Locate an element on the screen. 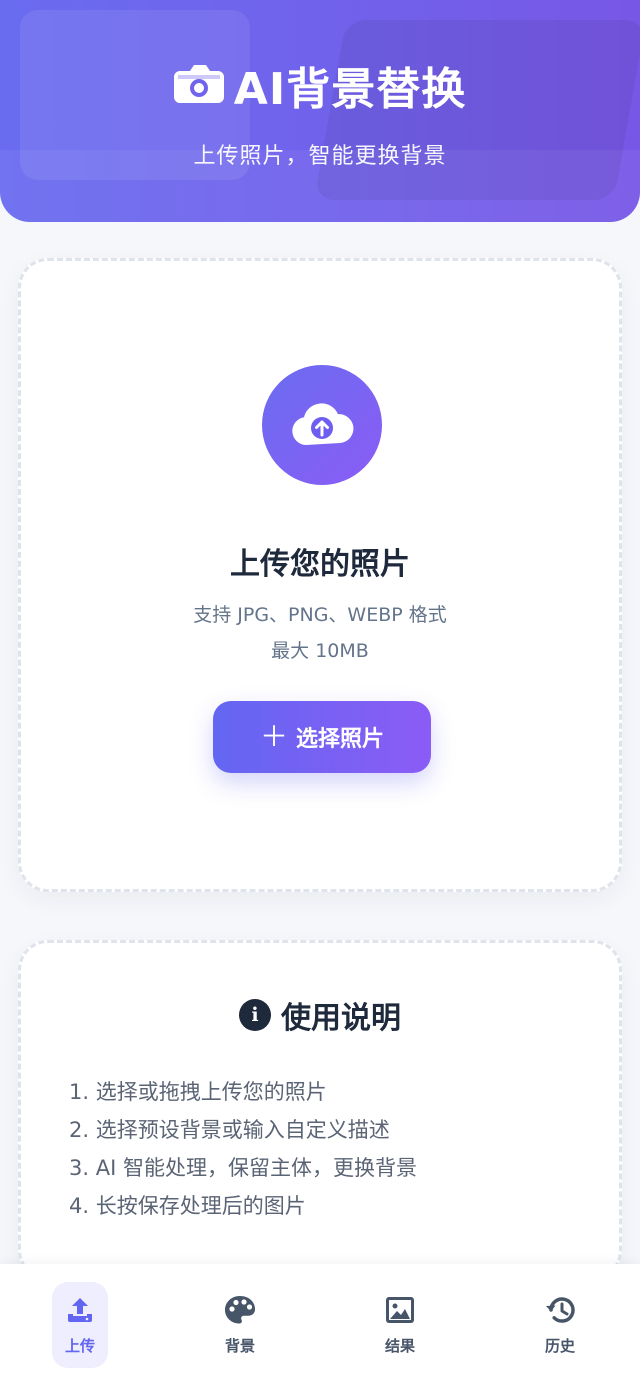  instructions-title: 使用说明 is located at coordinates (341, 1018).